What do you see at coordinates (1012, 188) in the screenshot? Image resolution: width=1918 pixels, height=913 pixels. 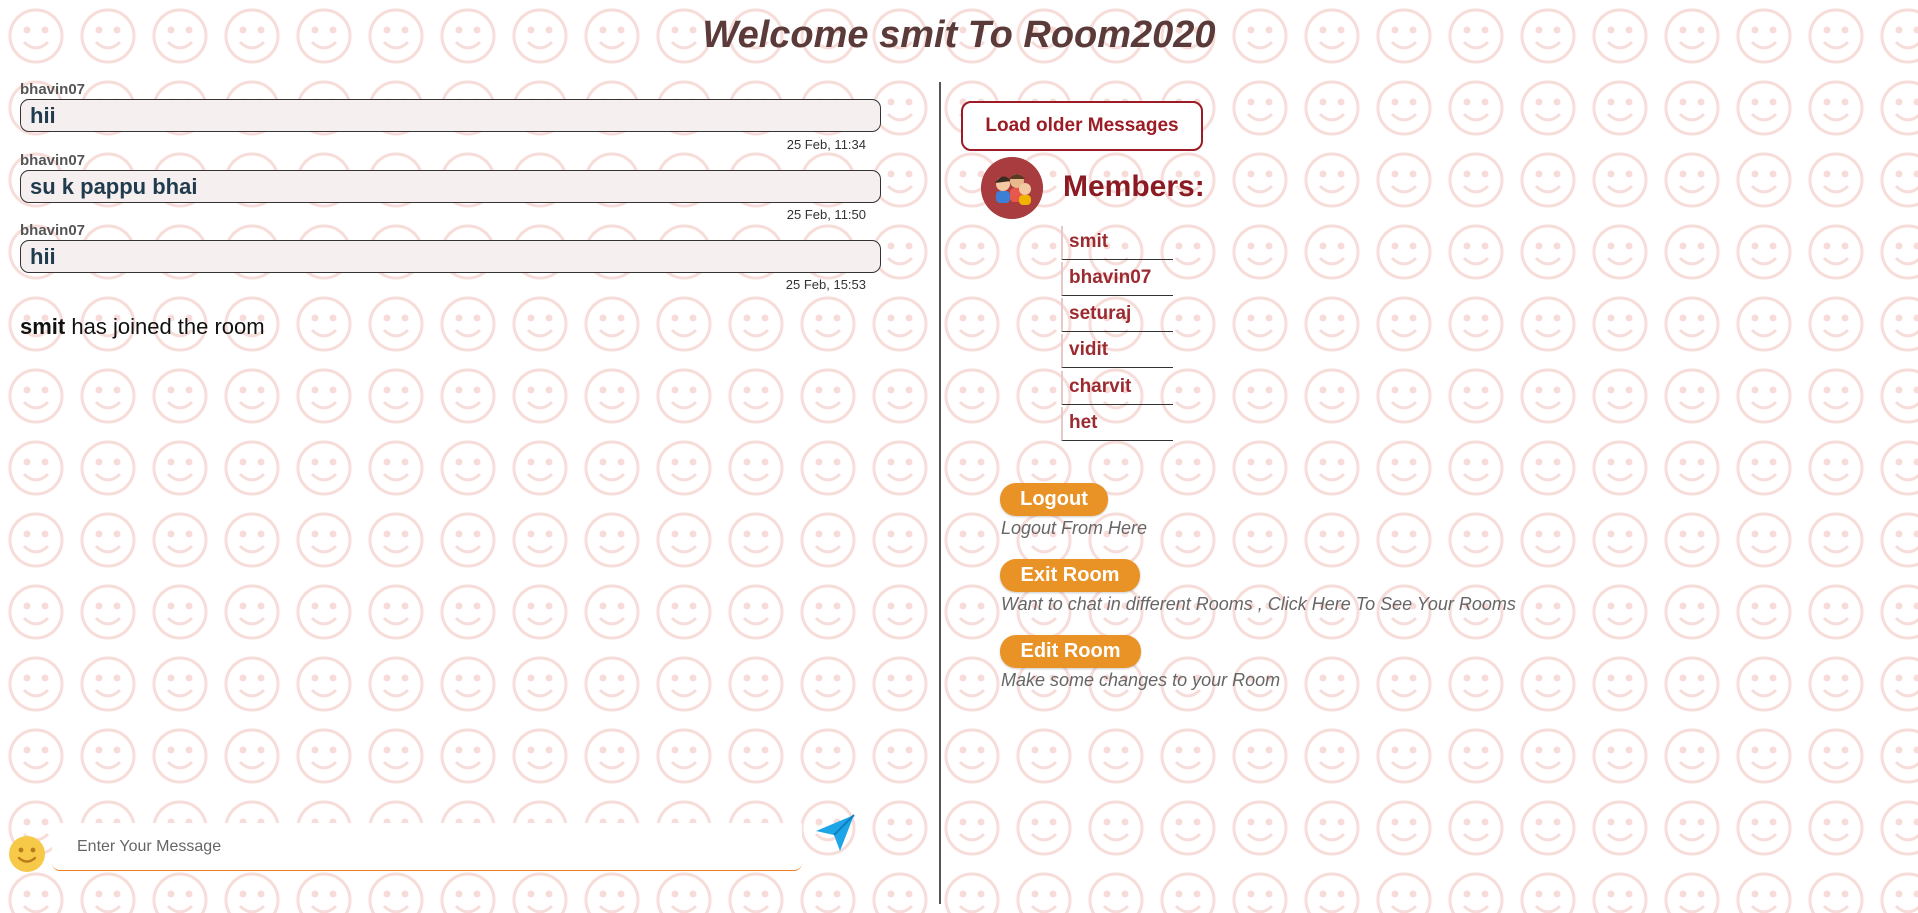 I see `group-avatar-icon` at bounding box center [1012, 188].